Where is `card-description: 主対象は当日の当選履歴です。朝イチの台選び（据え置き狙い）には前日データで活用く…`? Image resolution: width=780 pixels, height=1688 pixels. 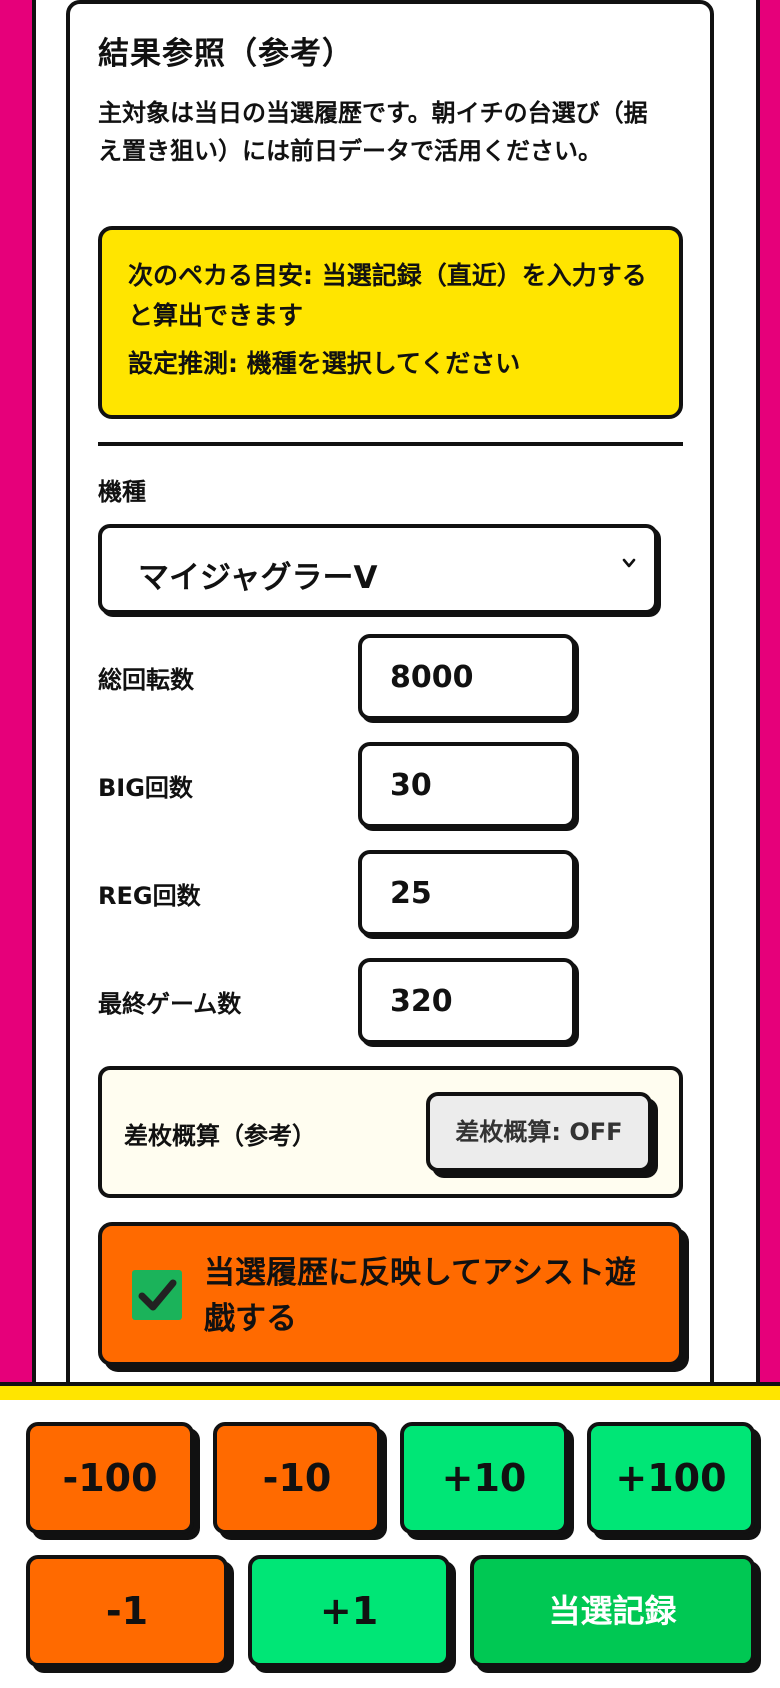
card-description: 主対象は当日の当選履歴です。朝イチの台選び（据え置き狙い）には前日データで活用く… is located at coordinates (373, 132).